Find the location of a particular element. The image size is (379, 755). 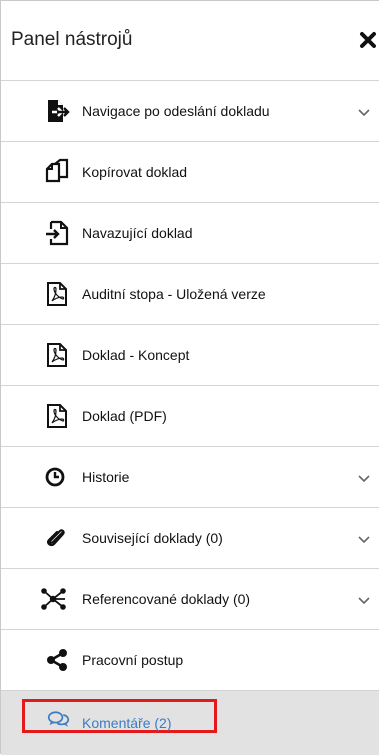

tool-item-referencovane: Referencované doklady (0) is located at coordinates (190, 599).